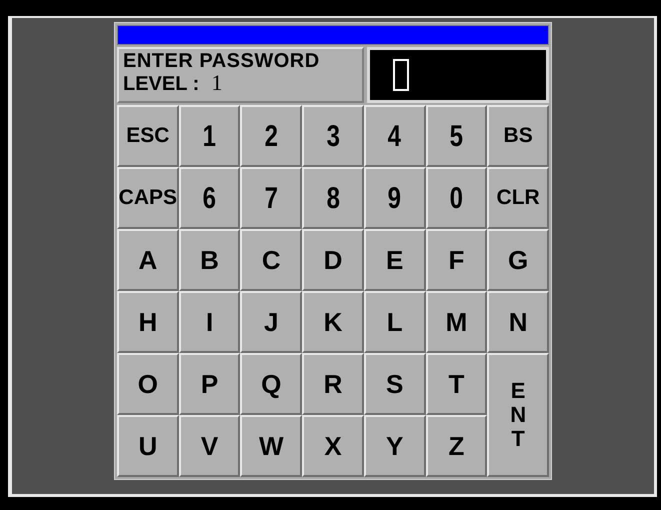  What do you see at coordinates (148, 136) in the screenshot?
I see `key-button: ESC` at bounding box center [148, 136].